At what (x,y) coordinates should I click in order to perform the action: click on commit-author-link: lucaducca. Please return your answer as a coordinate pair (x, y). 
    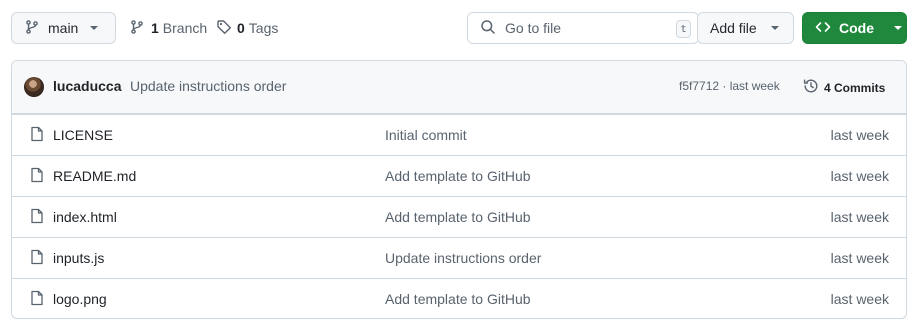
    Looking at the image, I should click on (87, 86).